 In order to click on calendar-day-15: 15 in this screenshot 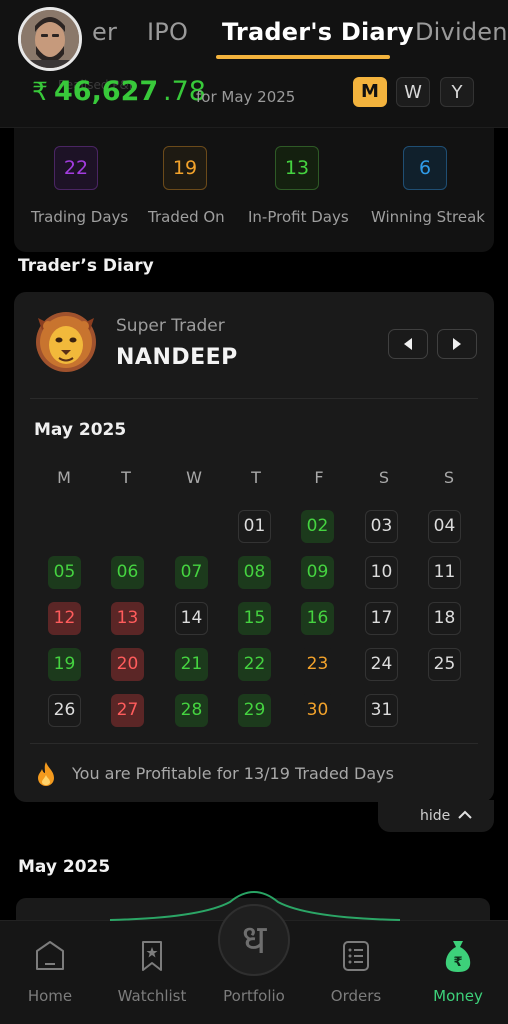, I will do `click(254, 618)`.